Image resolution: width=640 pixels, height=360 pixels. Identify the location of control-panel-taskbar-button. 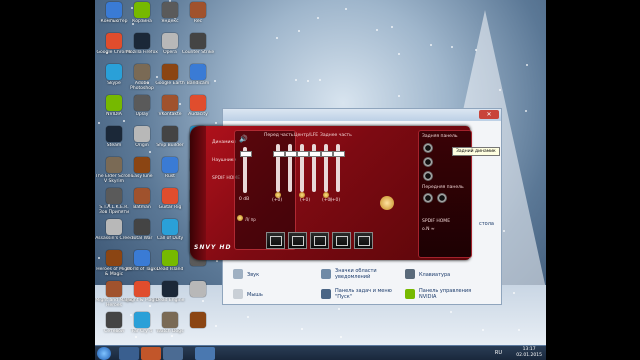
(205, 353).